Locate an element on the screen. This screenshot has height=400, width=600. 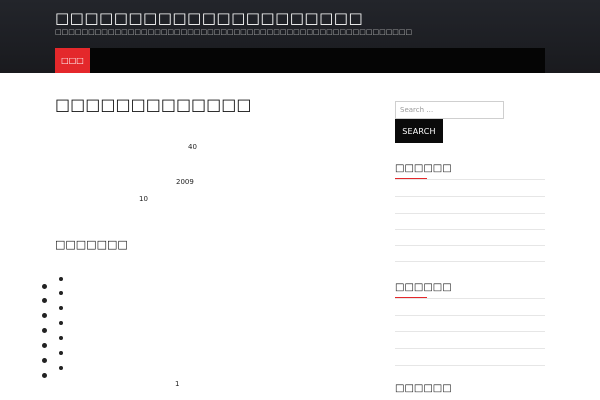
article-number: 1 is located at coordinates (177, 384).